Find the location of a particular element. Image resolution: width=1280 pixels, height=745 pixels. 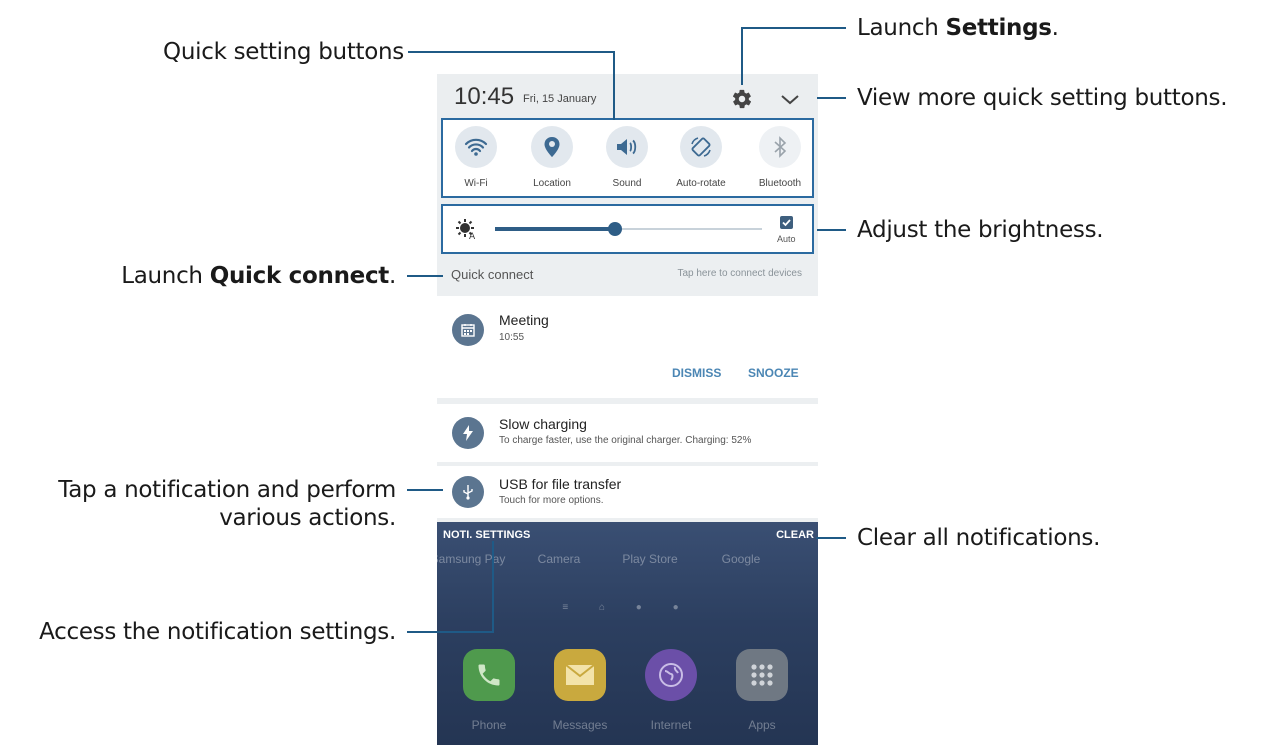

gear-icon is located at coordinates (742, 99).